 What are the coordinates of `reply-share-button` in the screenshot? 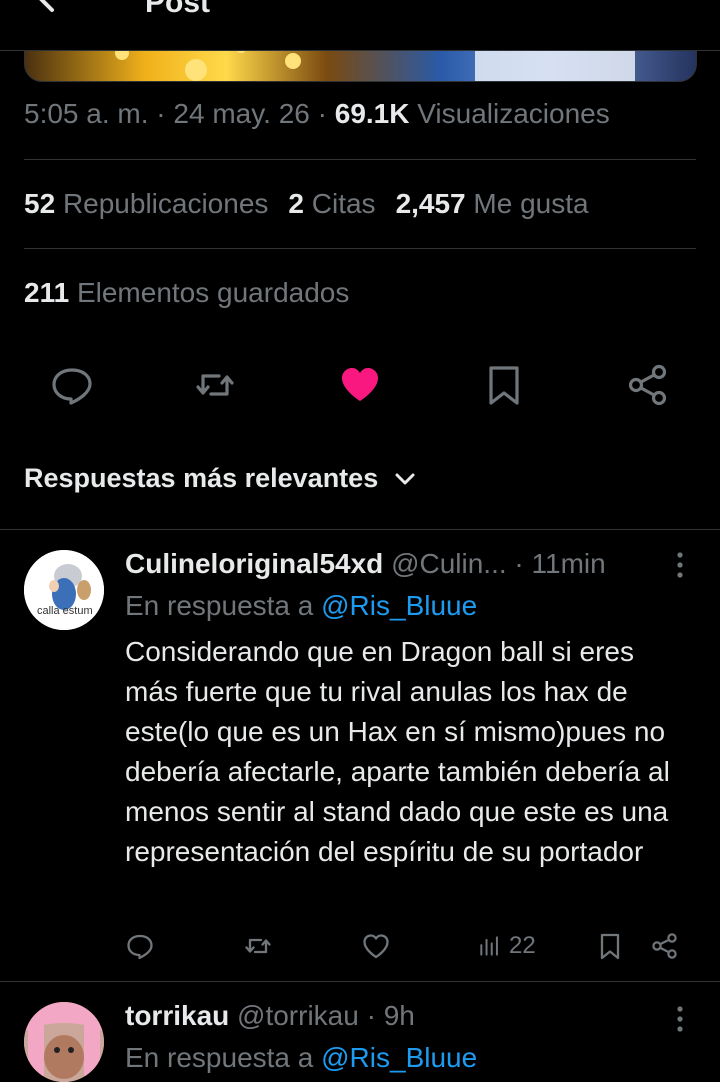 It's located at (665, 946).